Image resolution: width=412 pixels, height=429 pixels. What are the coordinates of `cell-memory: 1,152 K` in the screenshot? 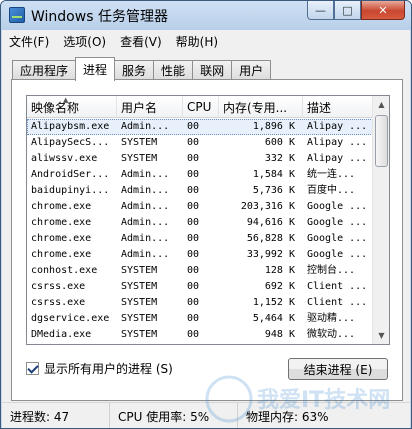 It's located at (273, 302).